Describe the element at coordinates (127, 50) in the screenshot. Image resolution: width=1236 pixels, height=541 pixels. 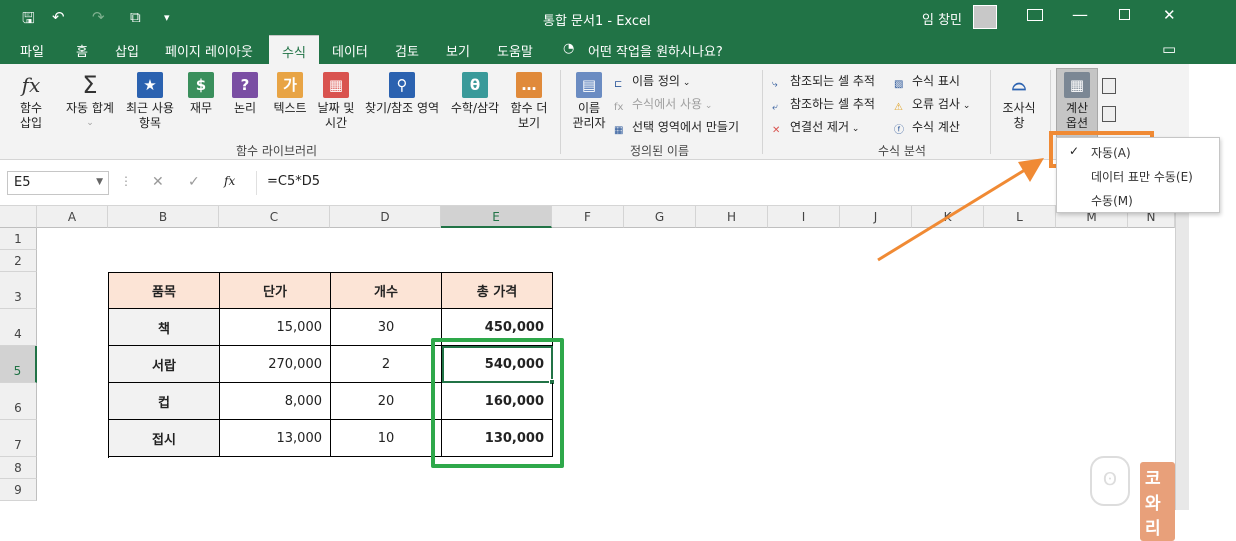
I see `tab-insert: 삽입` at that location.